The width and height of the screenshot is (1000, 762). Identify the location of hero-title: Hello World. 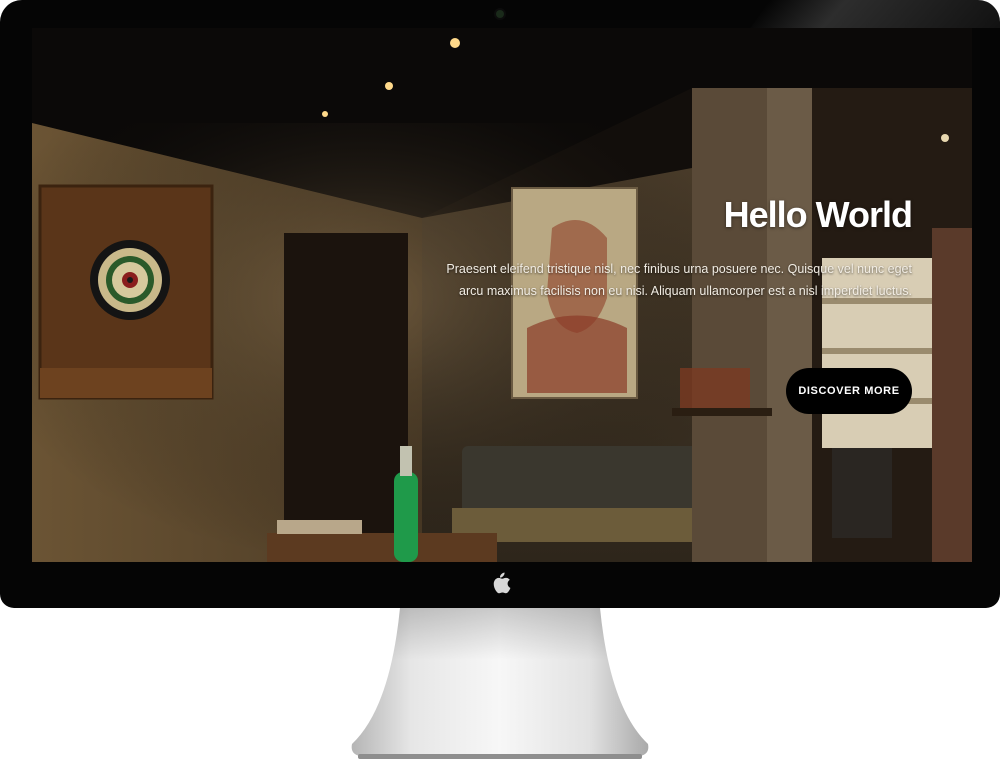
(818, 214).